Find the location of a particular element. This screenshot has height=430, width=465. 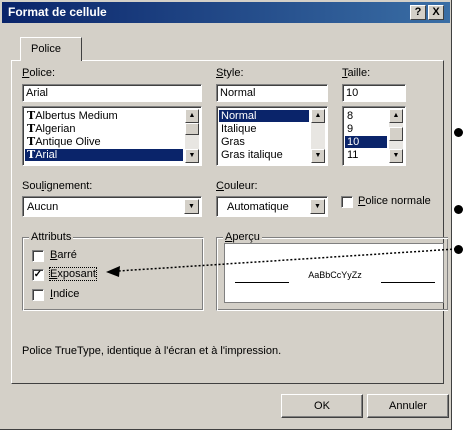

size-list: 8 9 10 11 ▲ ▼ is located at coordinates (374, 136).